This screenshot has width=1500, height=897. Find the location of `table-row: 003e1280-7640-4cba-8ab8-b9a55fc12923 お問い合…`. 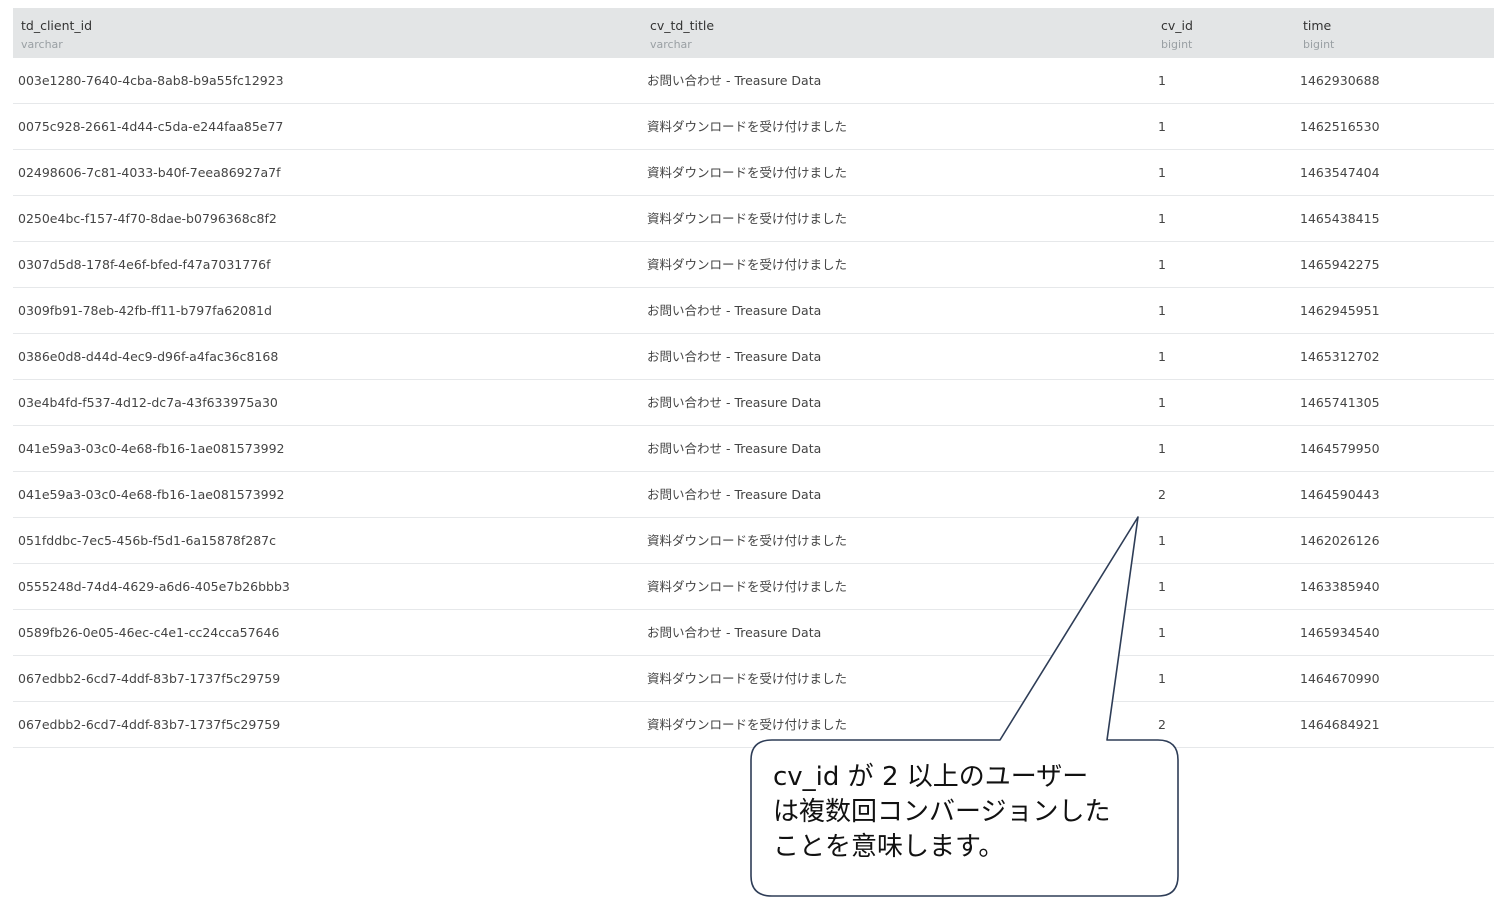

table-row: 003e1280-7640-4cba-8ab8-b9a55fc12923 お問い合… is located at coordinates (753, 81).